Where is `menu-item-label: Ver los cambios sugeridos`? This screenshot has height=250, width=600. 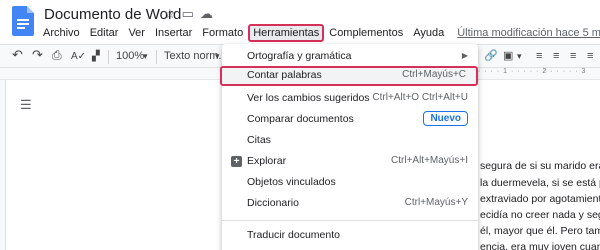
menu-item-label: Ver los cambios sugeridos is located at coordinates (308, 98).